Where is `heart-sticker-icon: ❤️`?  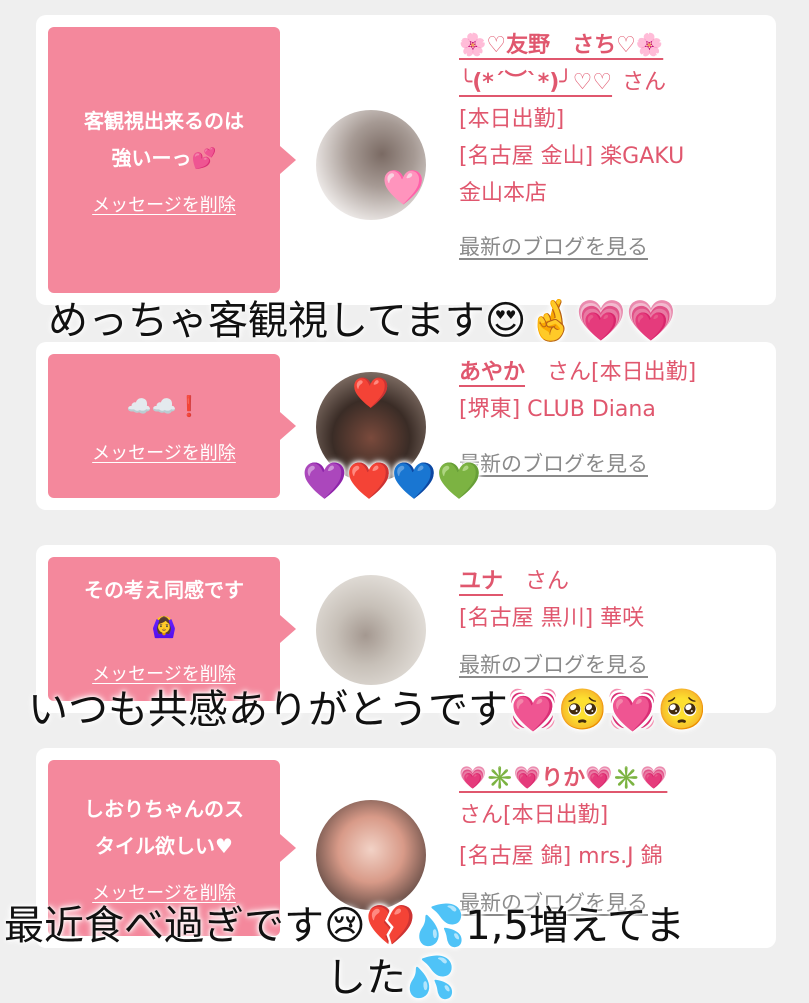 heart-sticker-icon: ❤️ is located at coordinates (371, 393).